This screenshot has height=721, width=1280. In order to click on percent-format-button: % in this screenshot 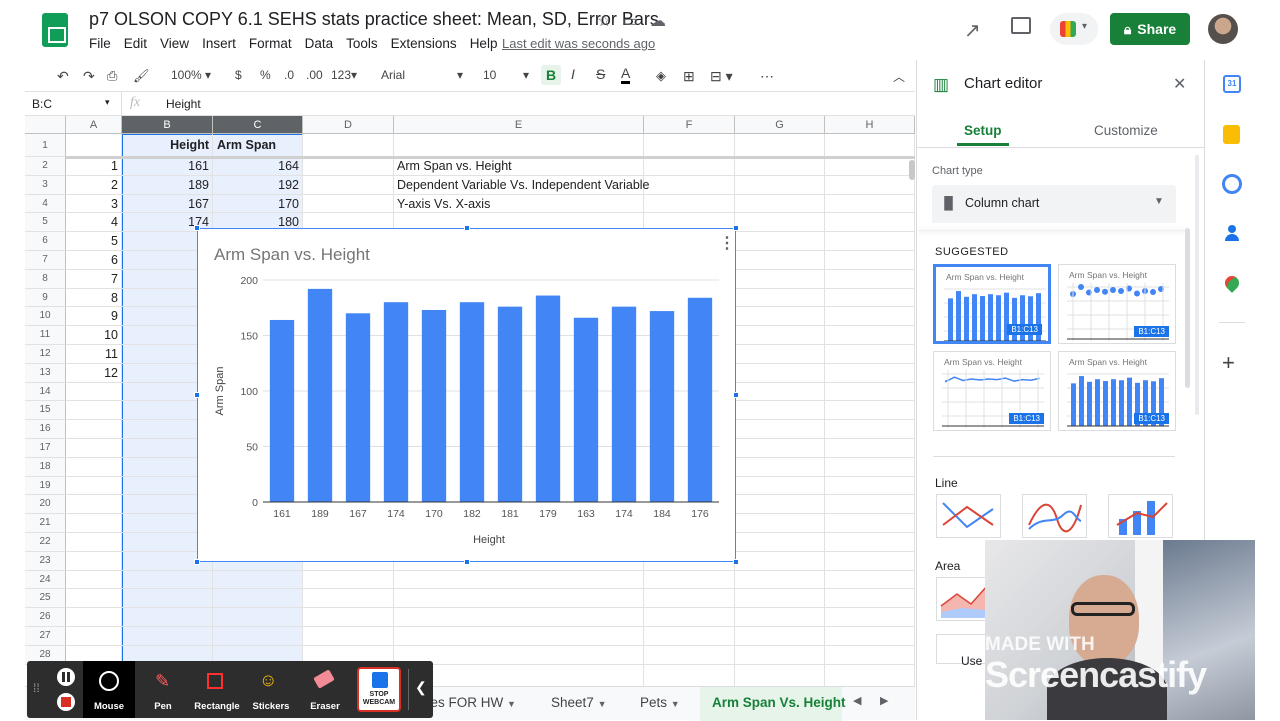, I will do `click(265, 75)`.